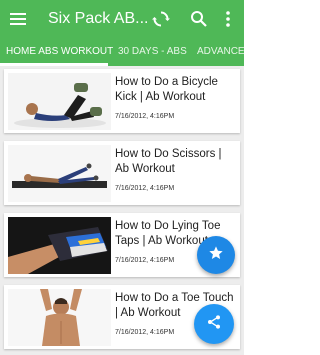 This screenshot has height=355, width=320. What do you see at coordinates (59, 52) in the screenshot?
I see `tab-home-abs-workout: HOME ABS WORKOUT` at bounding box center [59, 52].